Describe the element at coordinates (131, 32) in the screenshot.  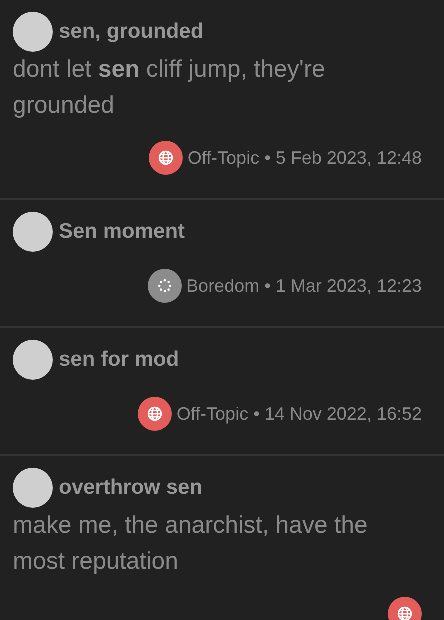
I see `post-title: sen, grounded` at that location.